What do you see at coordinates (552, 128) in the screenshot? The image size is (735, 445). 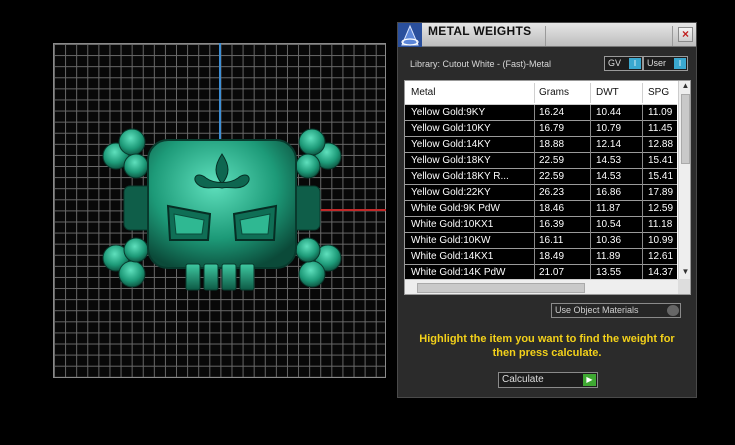 I see `cell-grams: 16.79` at bounding box center [552, 128].